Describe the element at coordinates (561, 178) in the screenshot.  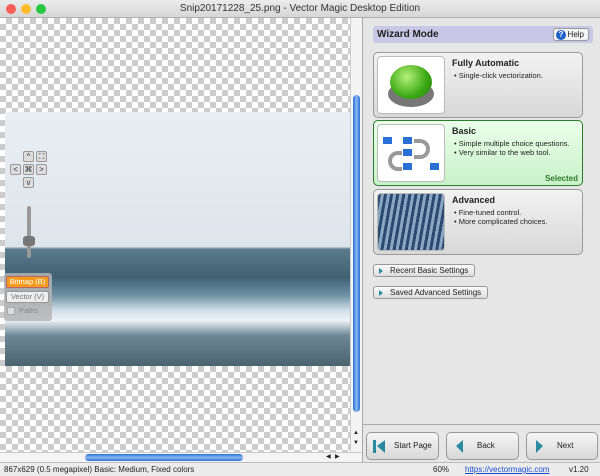
I see `selected-badge: Selected` at that location.